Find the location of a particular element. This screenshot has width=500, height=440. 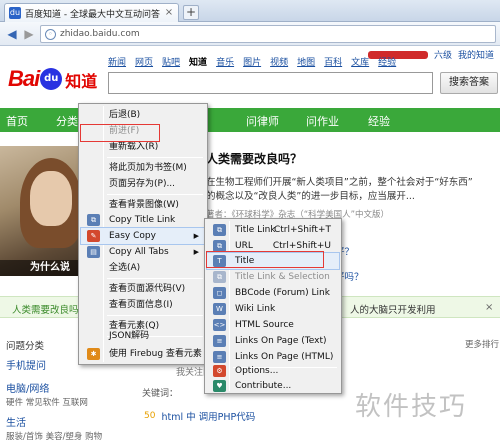

submenu-title-link-selection-label: Title Link & Selection is located at coordinates (282, 277).